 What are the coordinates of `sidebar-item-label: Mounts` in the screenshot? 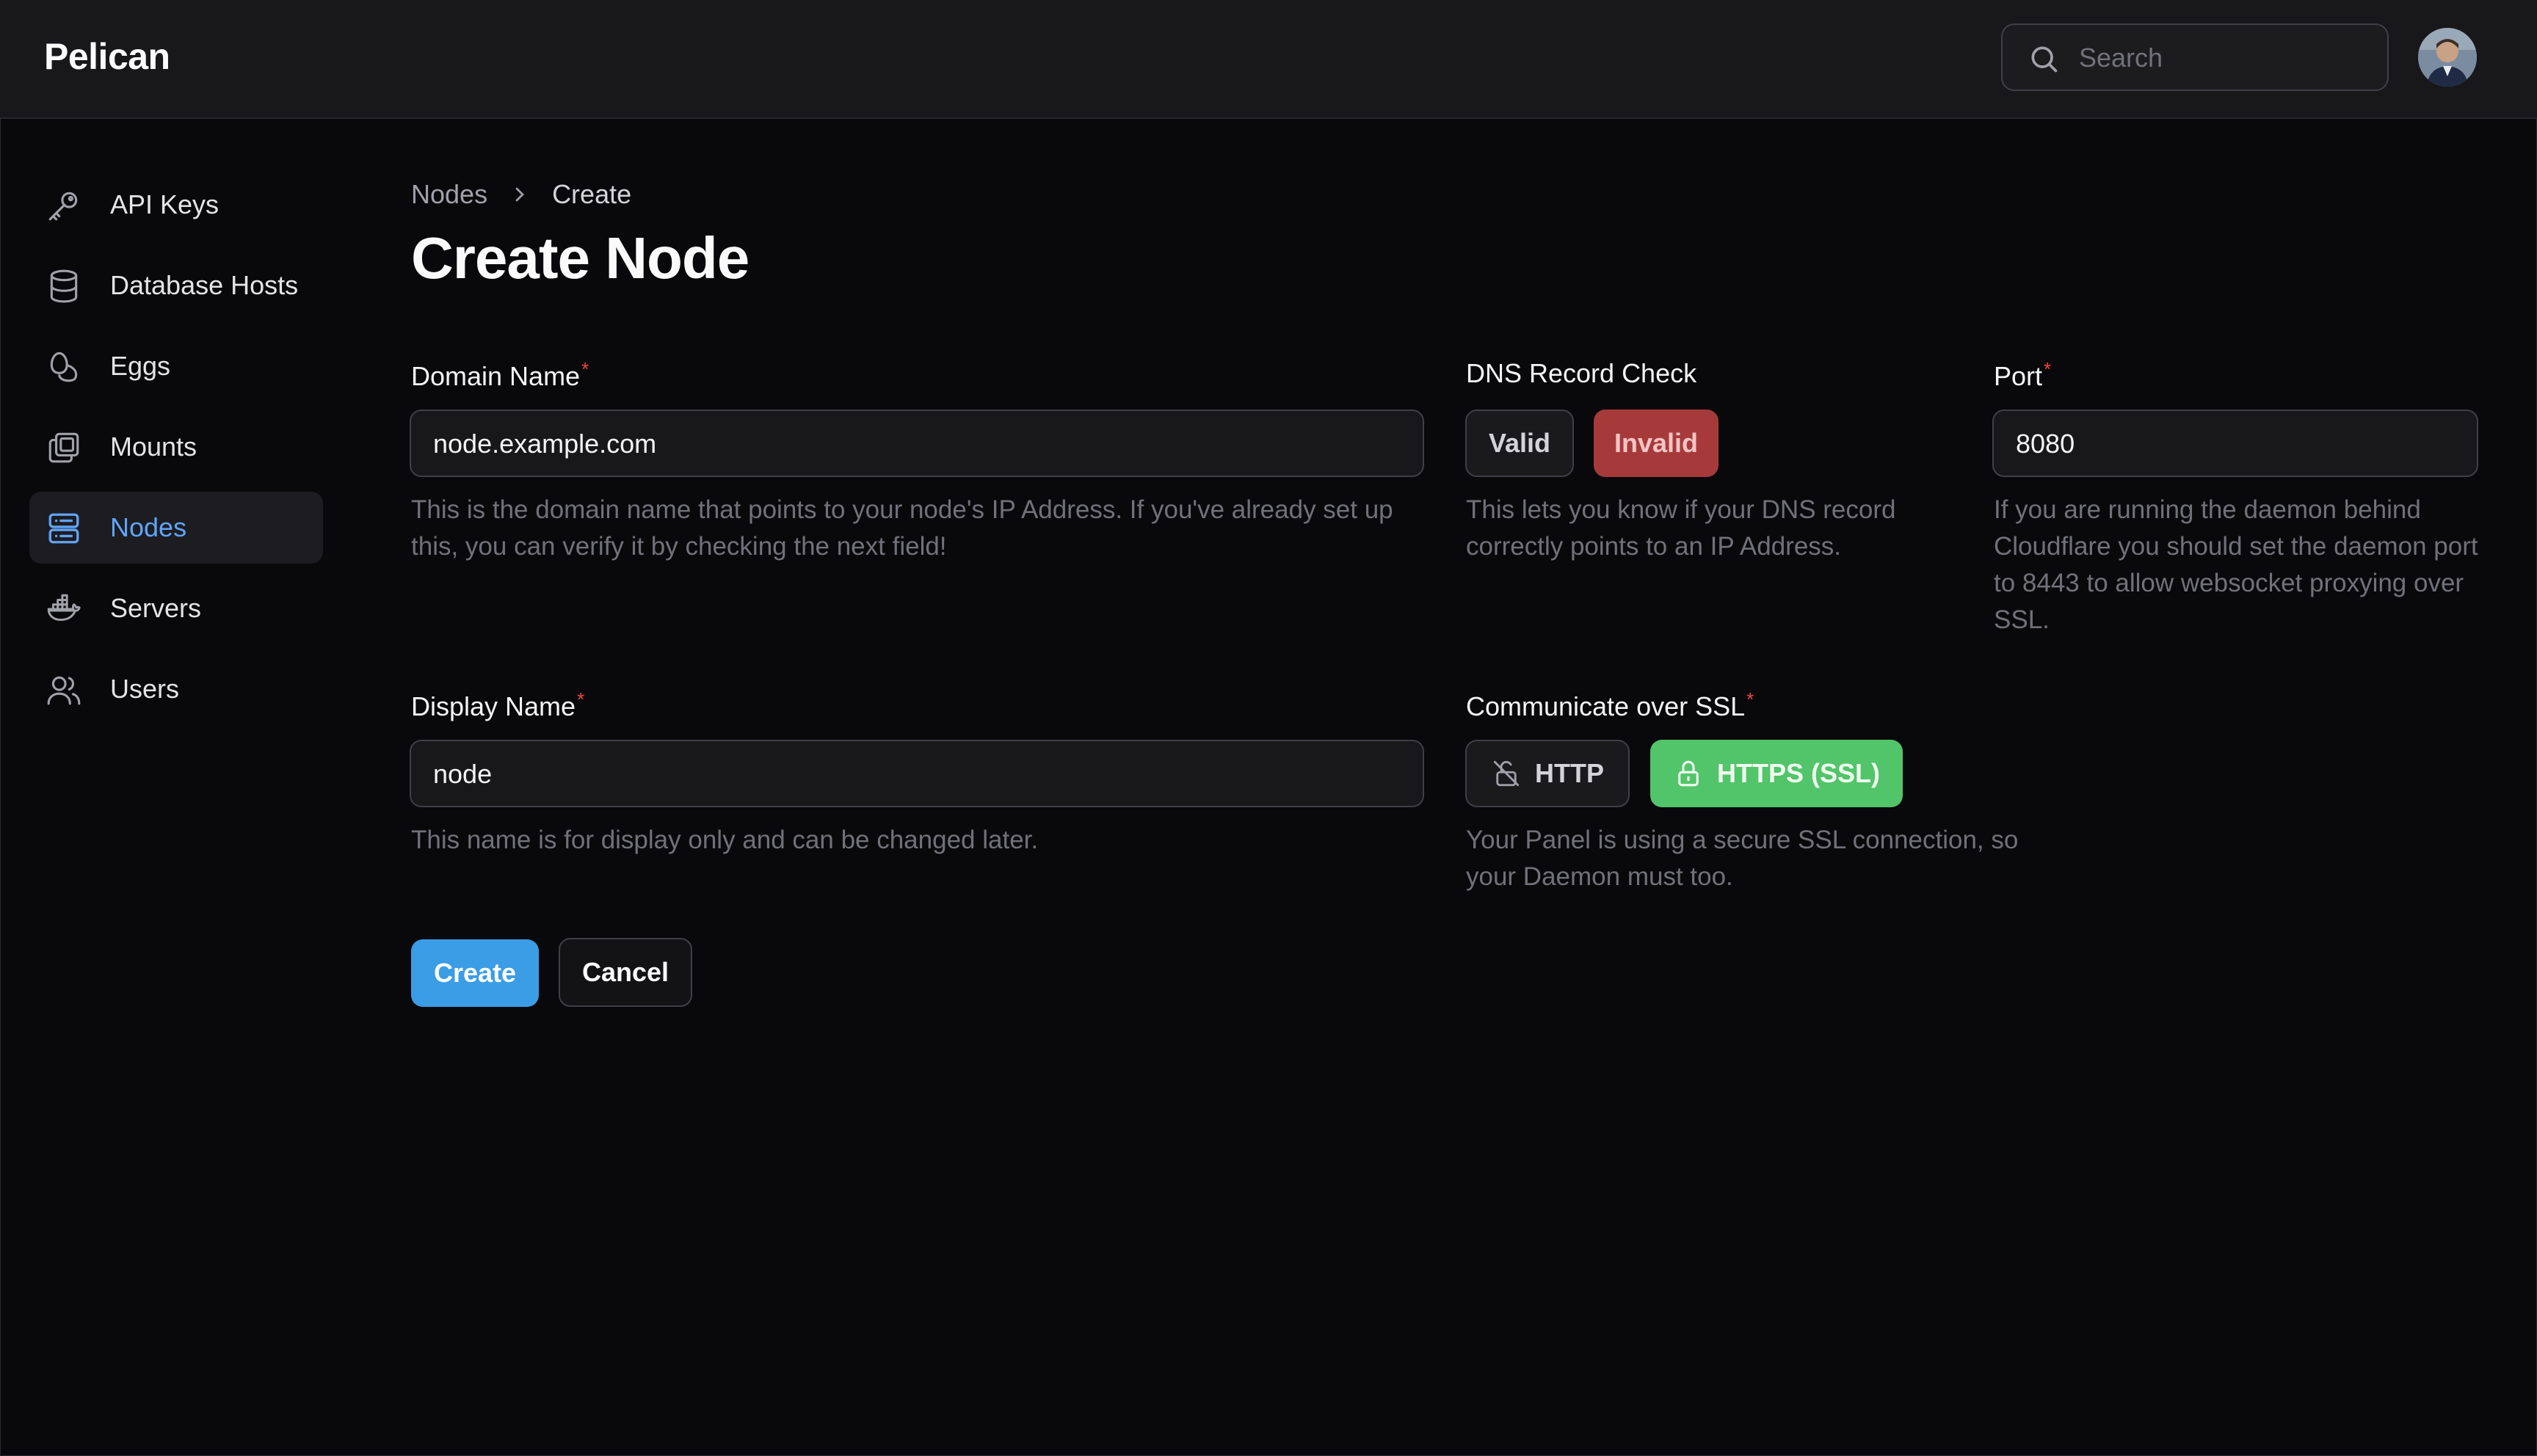 It's located at (153, 447).